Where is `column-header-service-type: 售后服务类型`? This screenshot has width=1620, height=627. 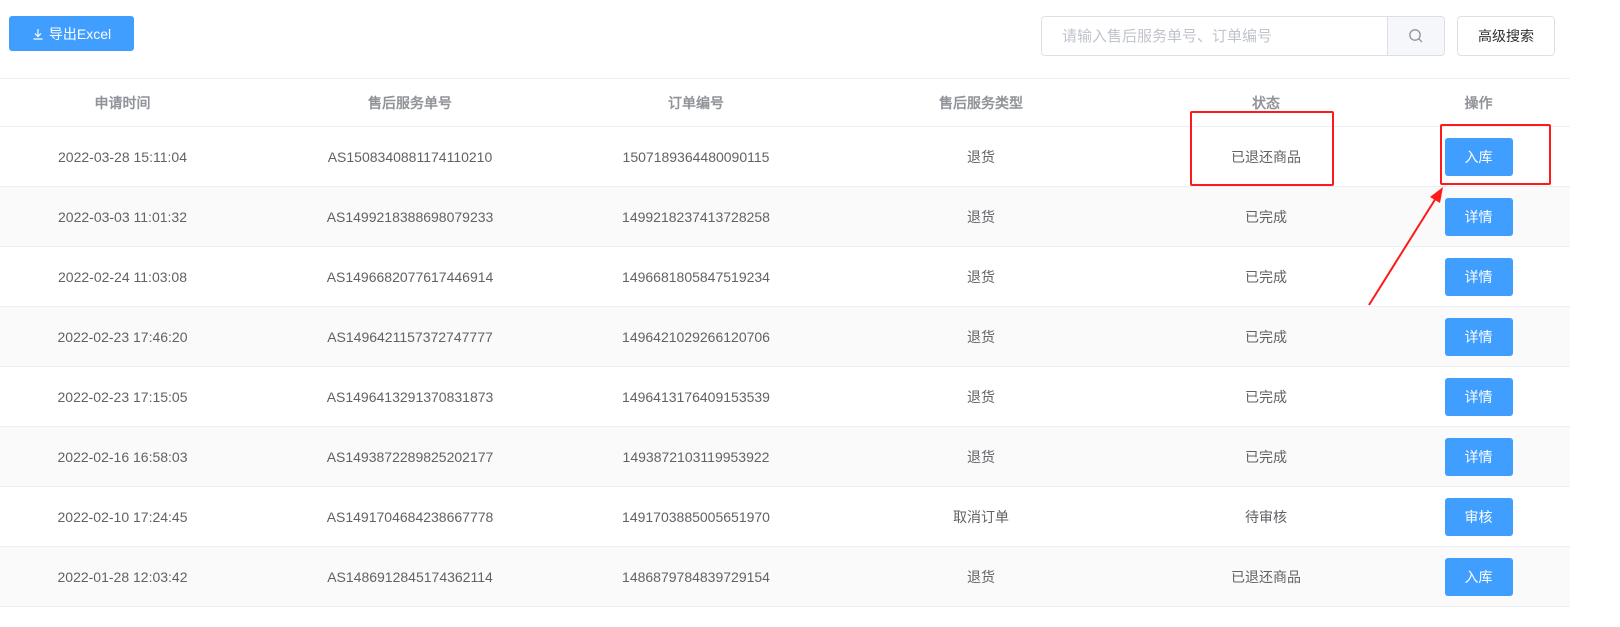
column-header-service-type: 售后服务类型 is located at coordinates (981, 102).